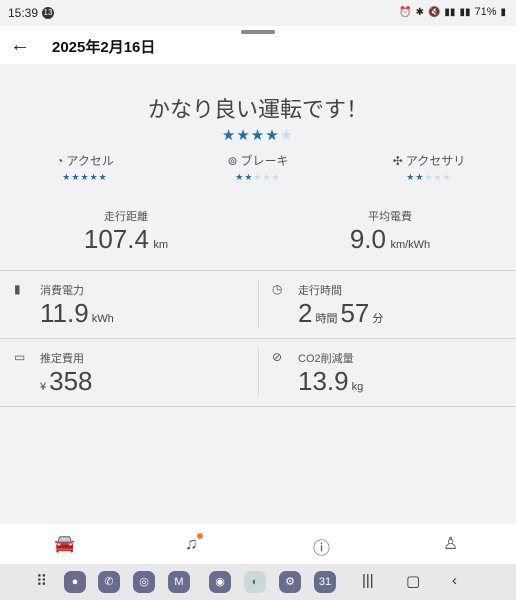 This screenshot has width=516, height=600. I want to click on clock-icon: ◷, so click(277, 289).